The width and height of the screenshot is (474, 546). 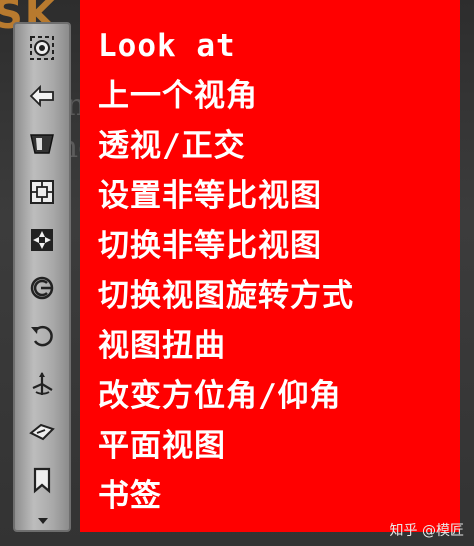 I want to click on rotation-mode-button, so click(x=42, y=288).